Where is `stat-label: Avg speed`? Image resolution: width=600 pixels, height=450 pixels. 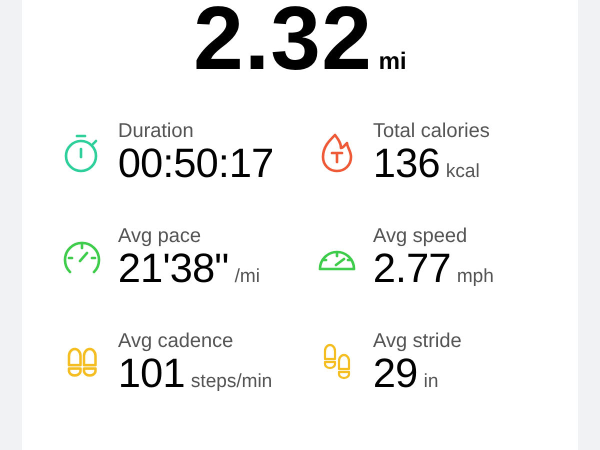 stat-label: Avg speed is located at coordinates (420, 236).